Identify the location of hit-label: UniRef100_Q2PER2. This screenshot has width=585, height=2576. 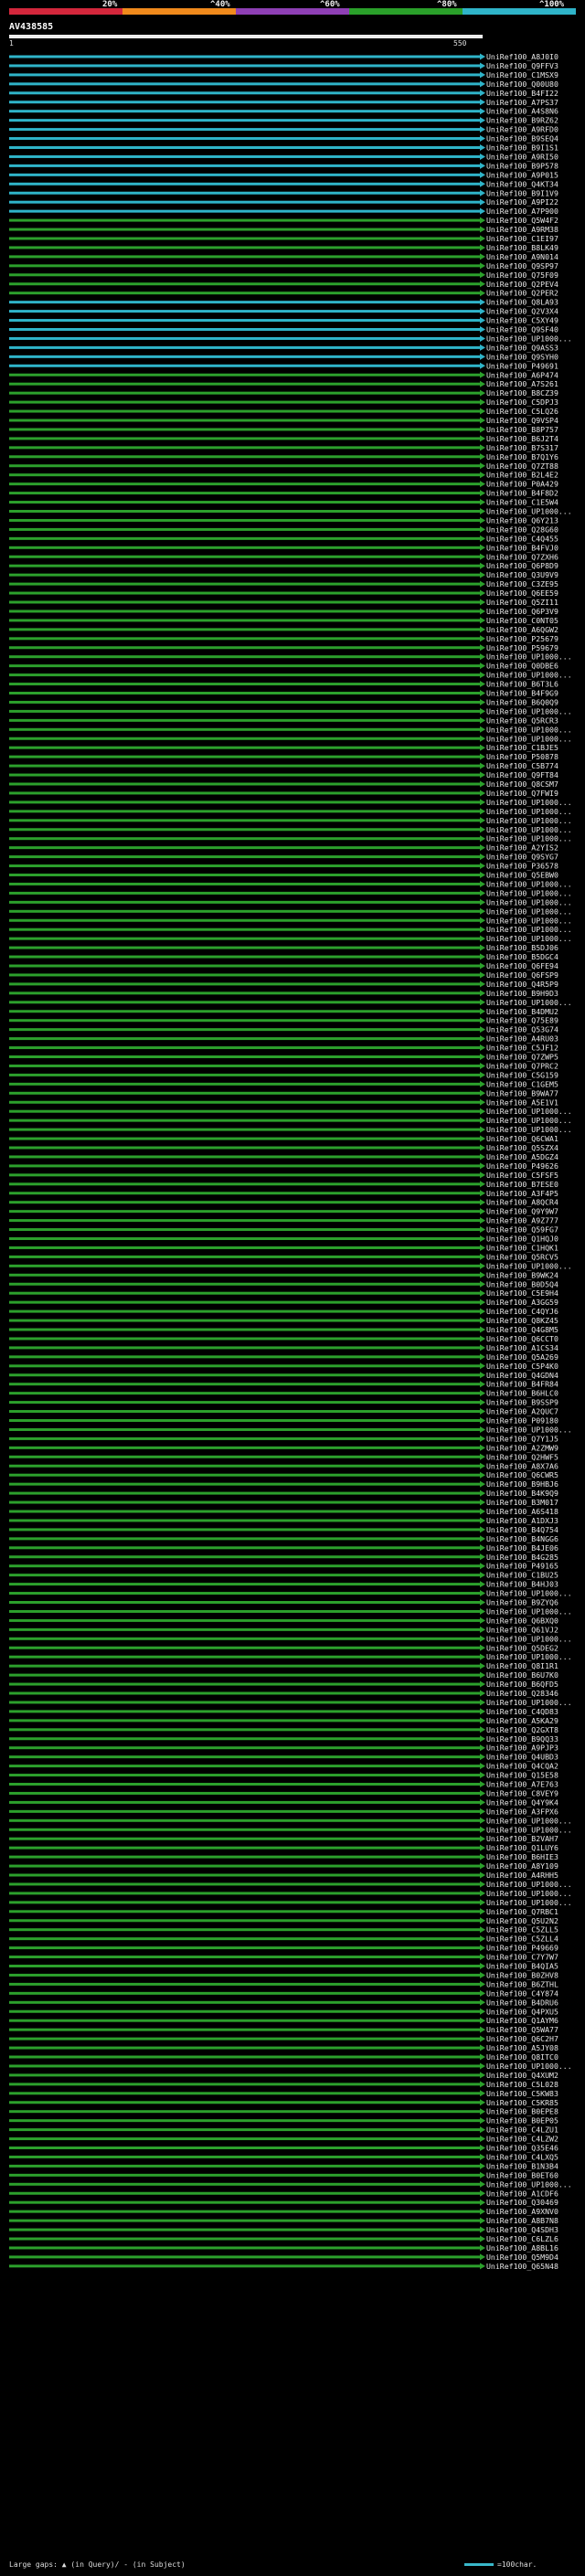
(522, 293).